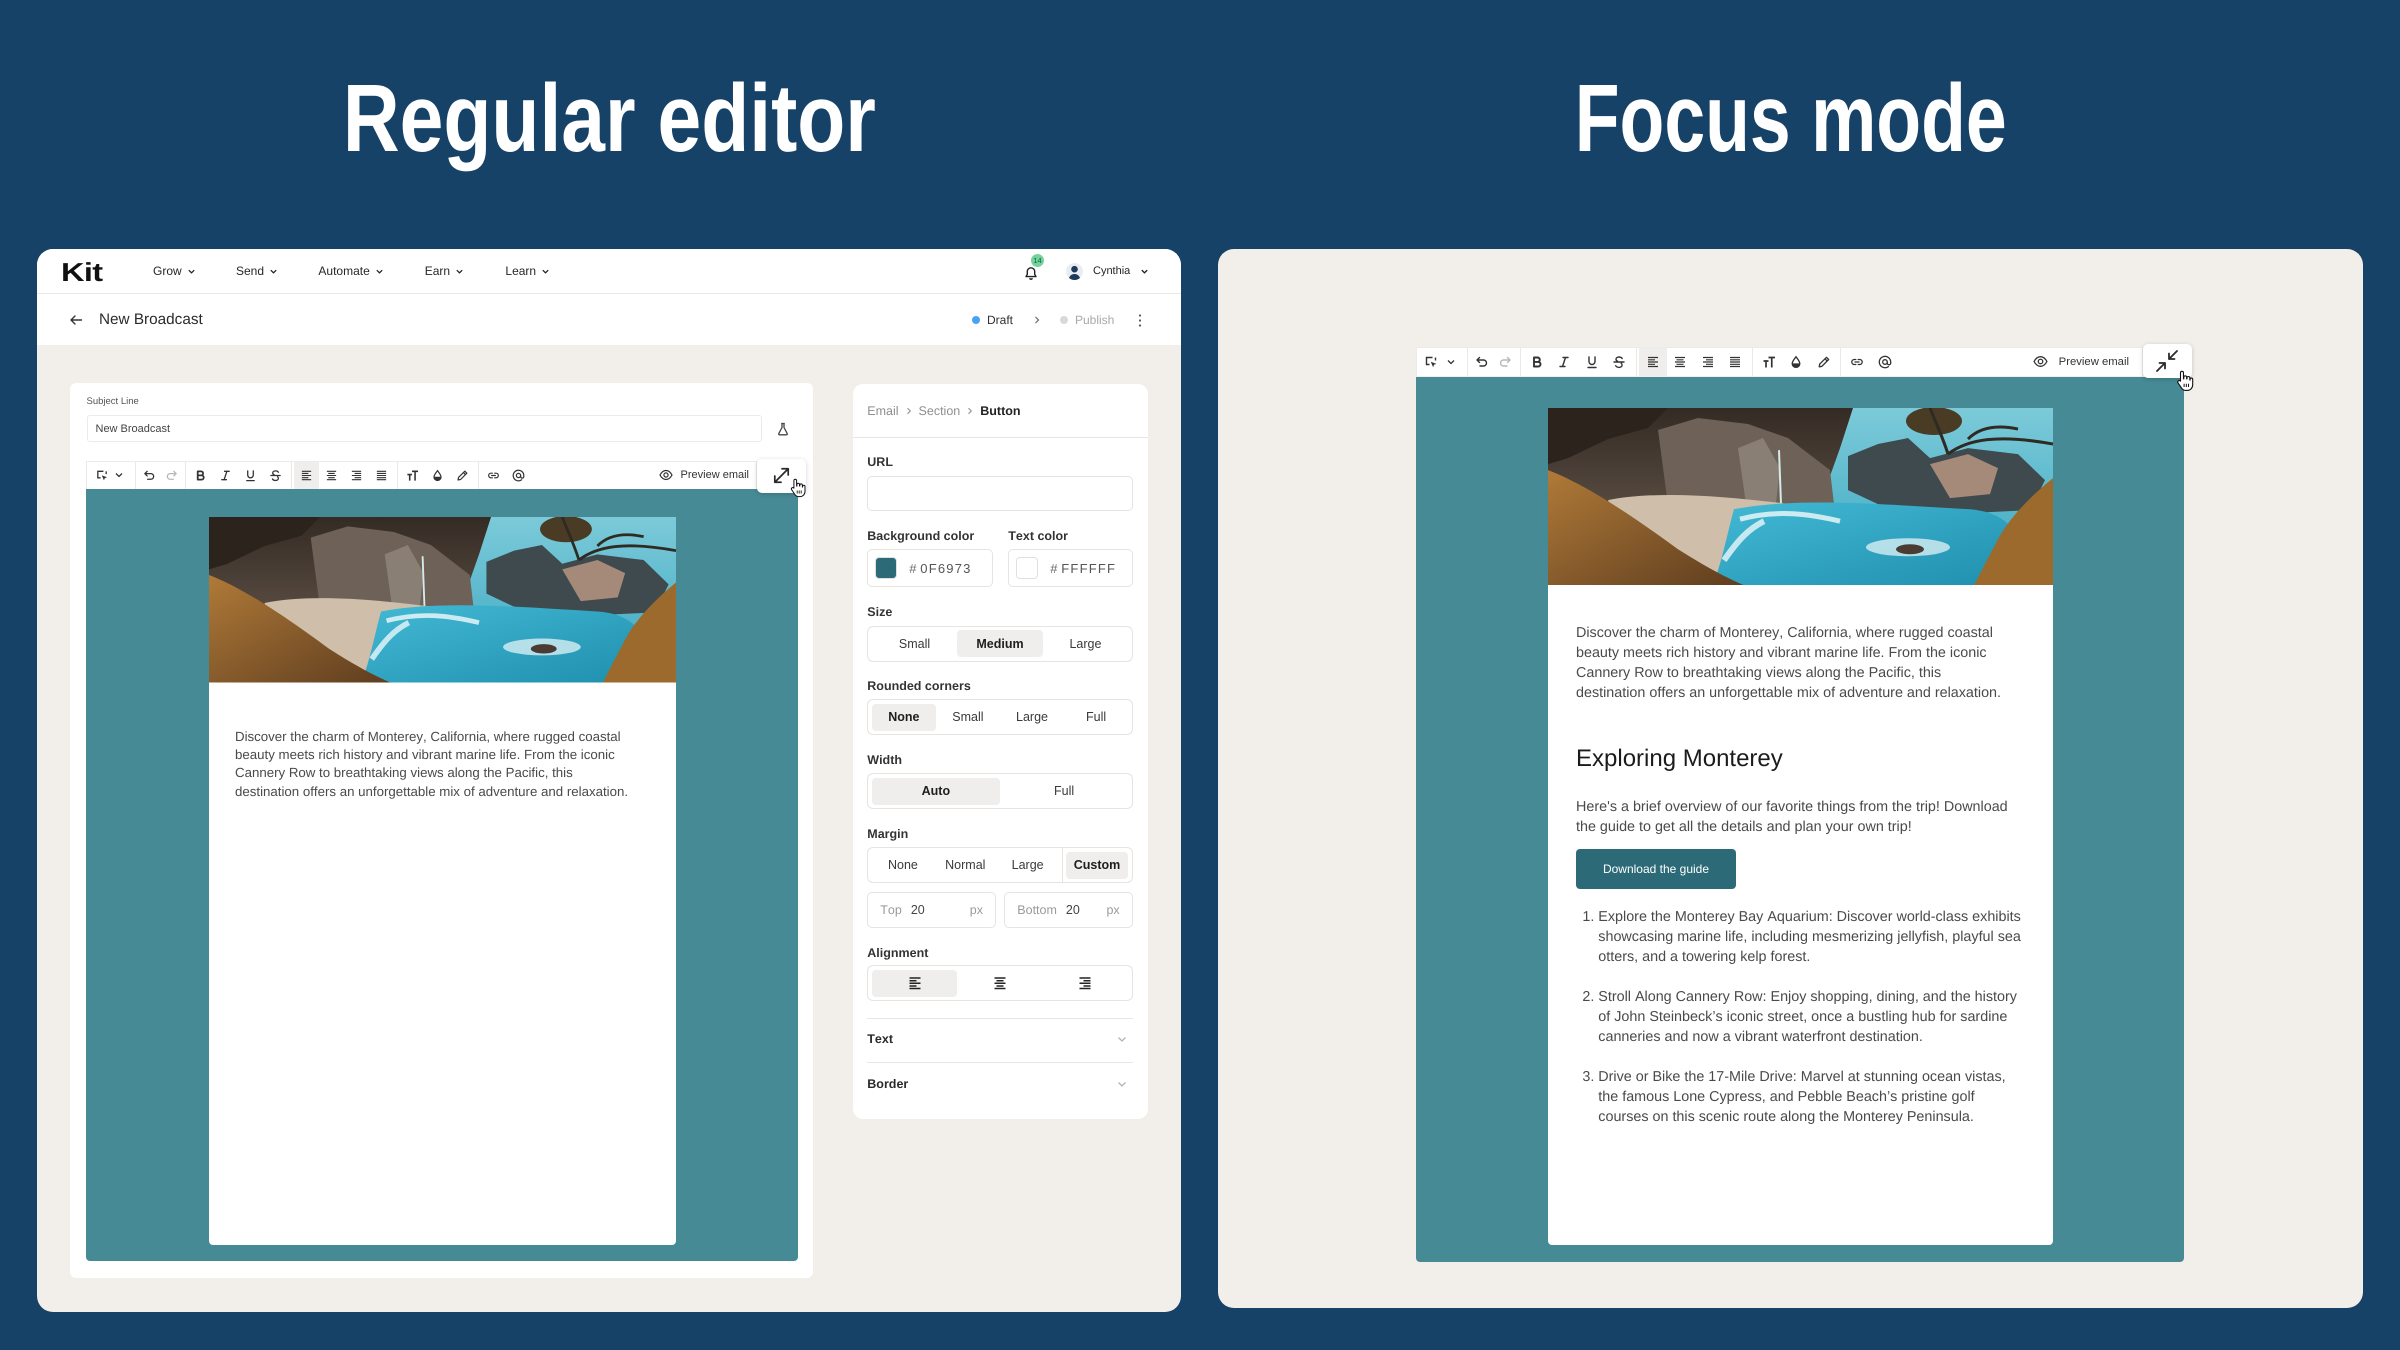 The image size is (2400, 1350). I want to click on breadcrumb: Email Section Button, so click(943, 411).